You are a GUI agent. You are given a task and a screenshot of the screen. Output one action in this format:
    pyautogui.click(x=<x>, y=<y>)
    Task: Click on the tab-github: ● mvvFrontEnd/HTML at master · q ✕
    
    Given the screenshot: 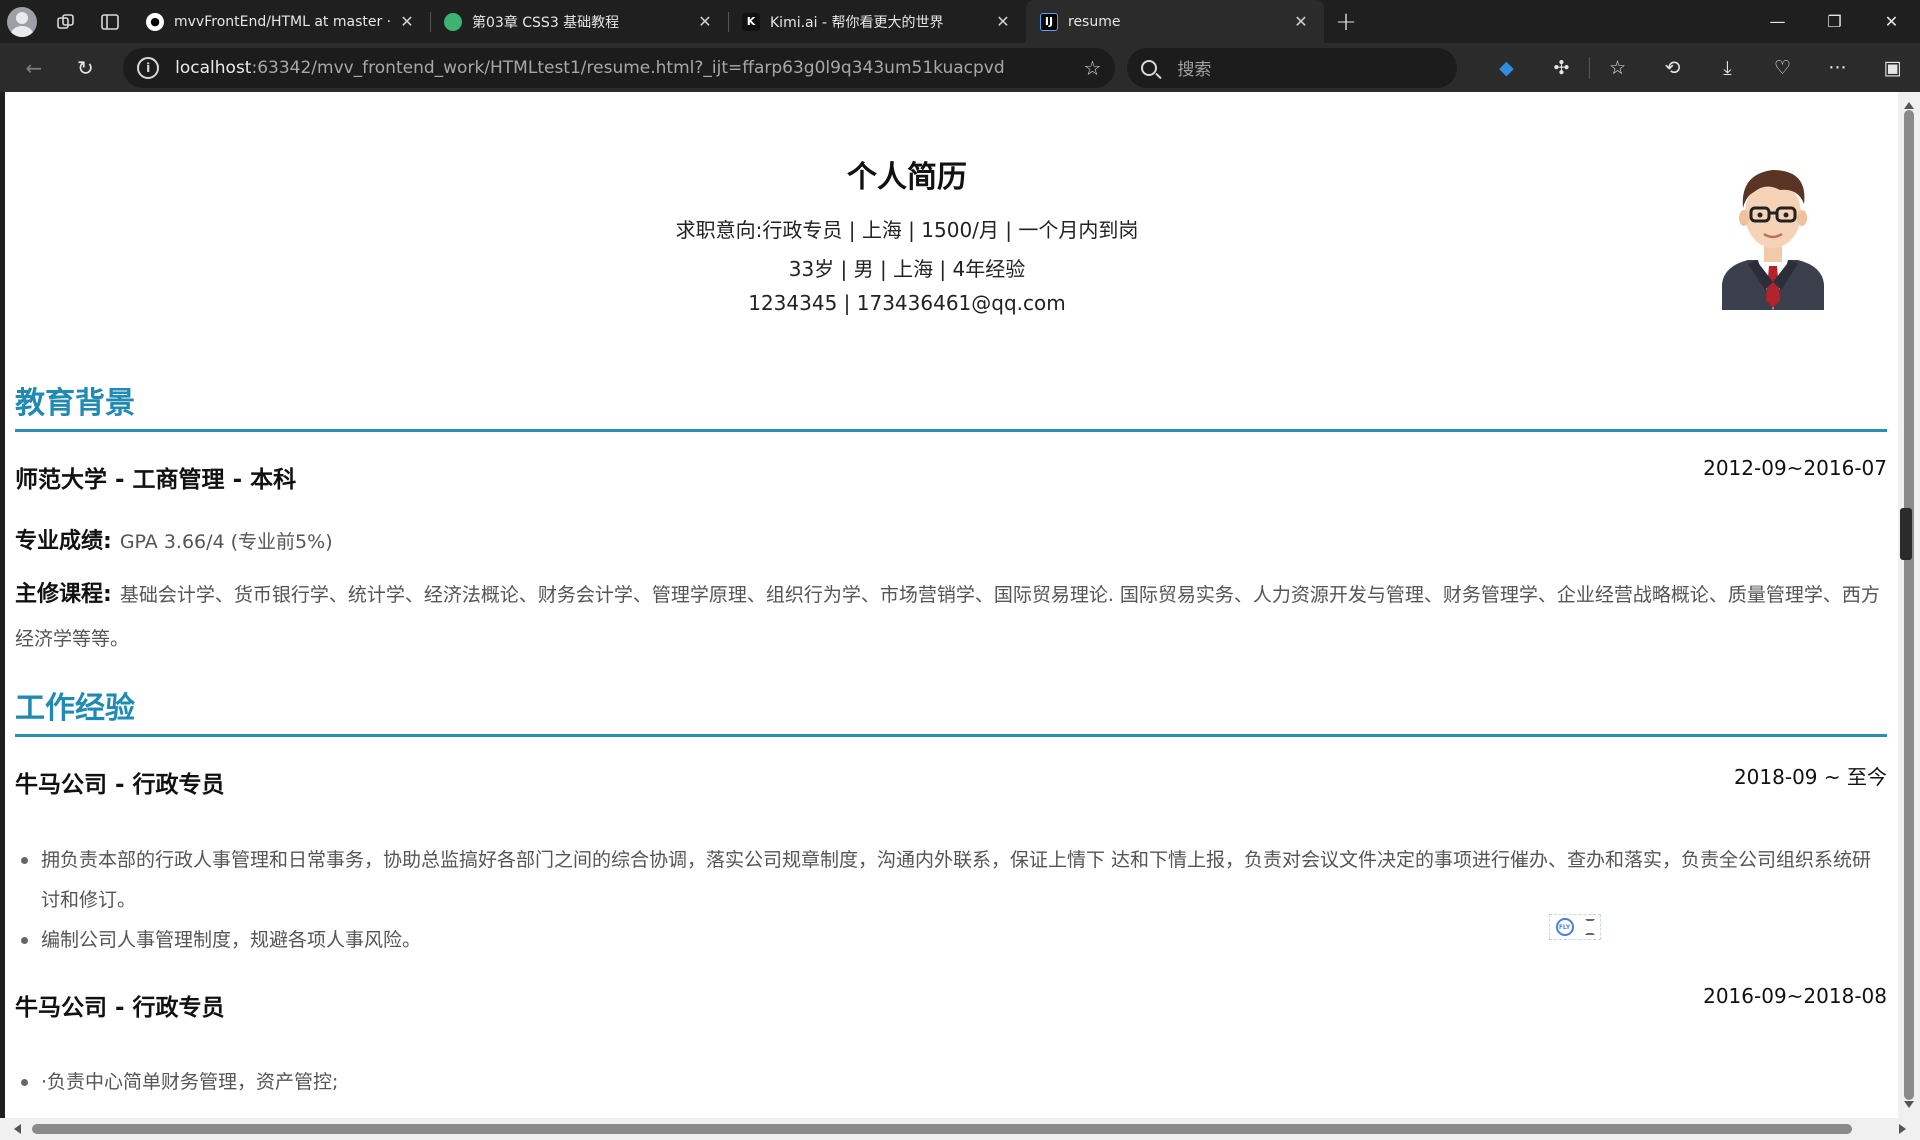 What is the action you would take?
    pyautogui.click(x=281, y=21)
    